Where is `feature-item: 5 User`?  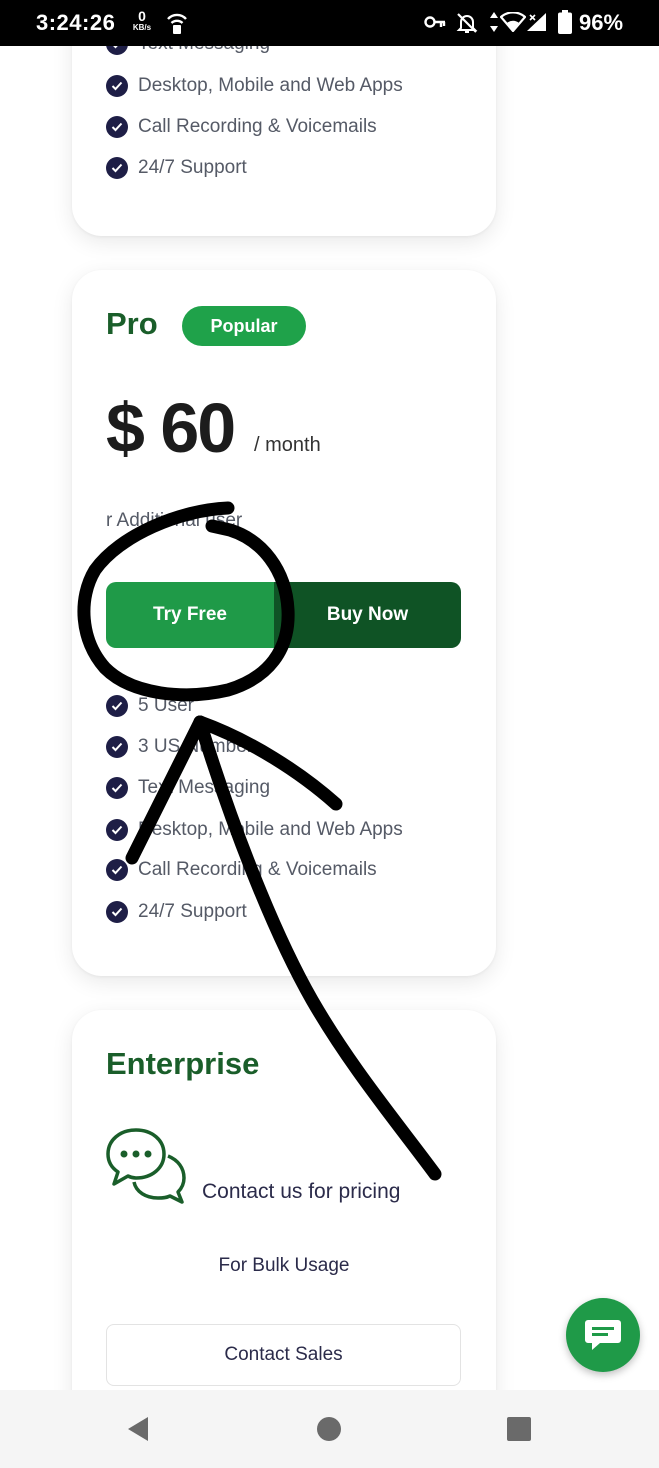
feature-item: 5 User is located at coordinates (150, 706).